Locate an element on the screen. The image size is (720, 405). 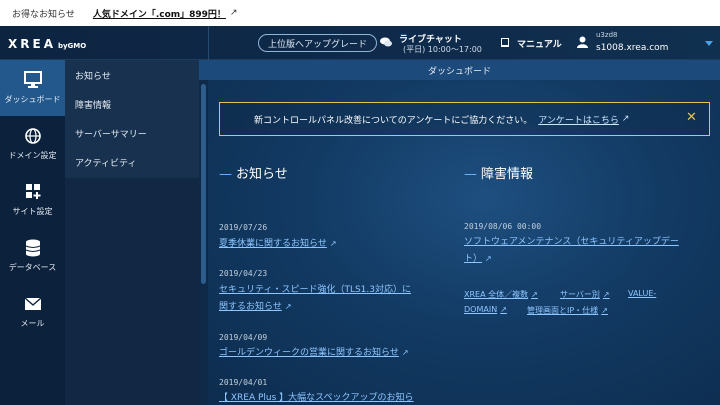
submenu: お知らせ 障害情報 サーバーサマリー アクティビティ is located at coordinates (132, 119).